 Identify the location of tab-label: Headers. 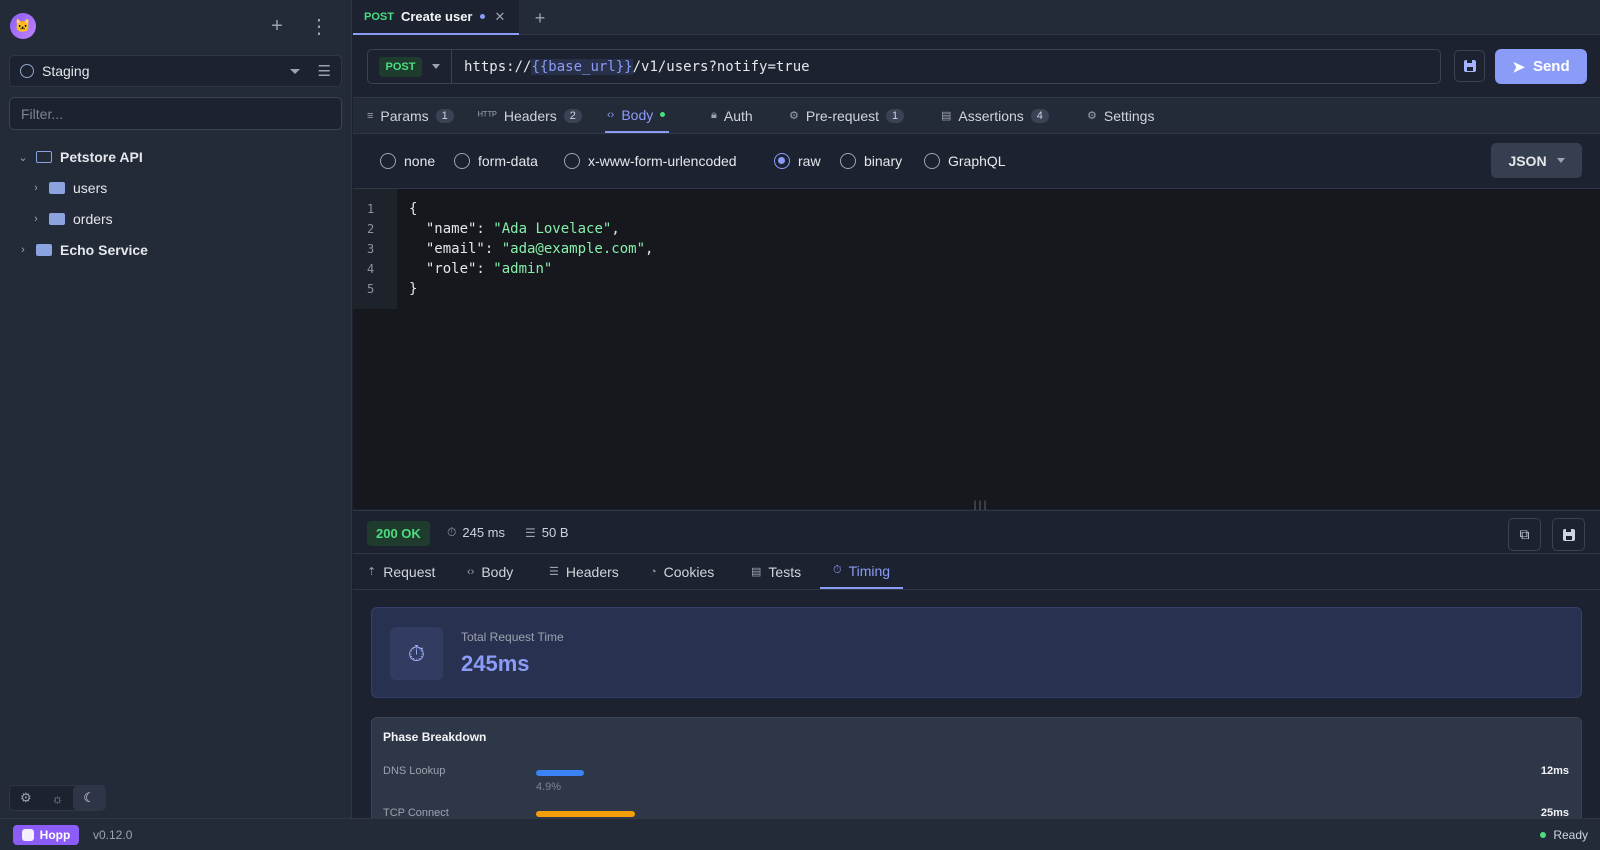
(592, 571).